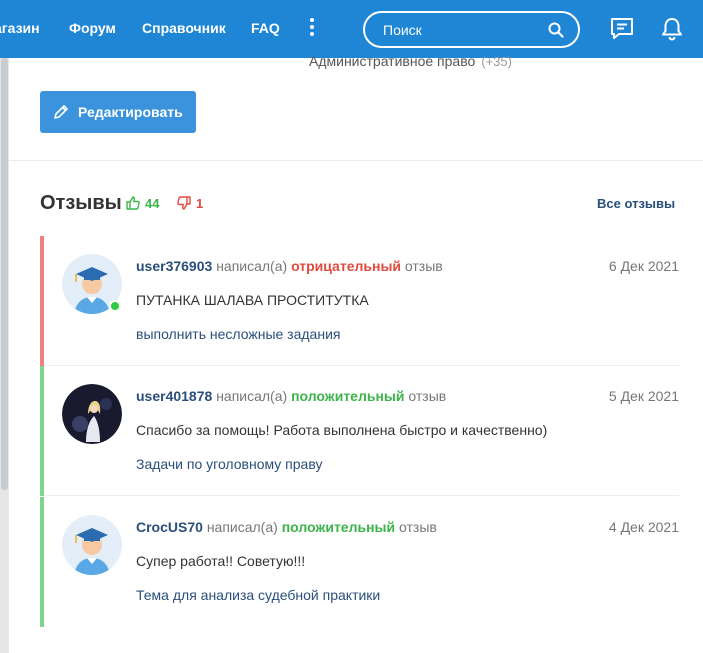  Describe the element at coordinates (4, 274) in the screenshot. I see `scrollbar-thumb` at that location.